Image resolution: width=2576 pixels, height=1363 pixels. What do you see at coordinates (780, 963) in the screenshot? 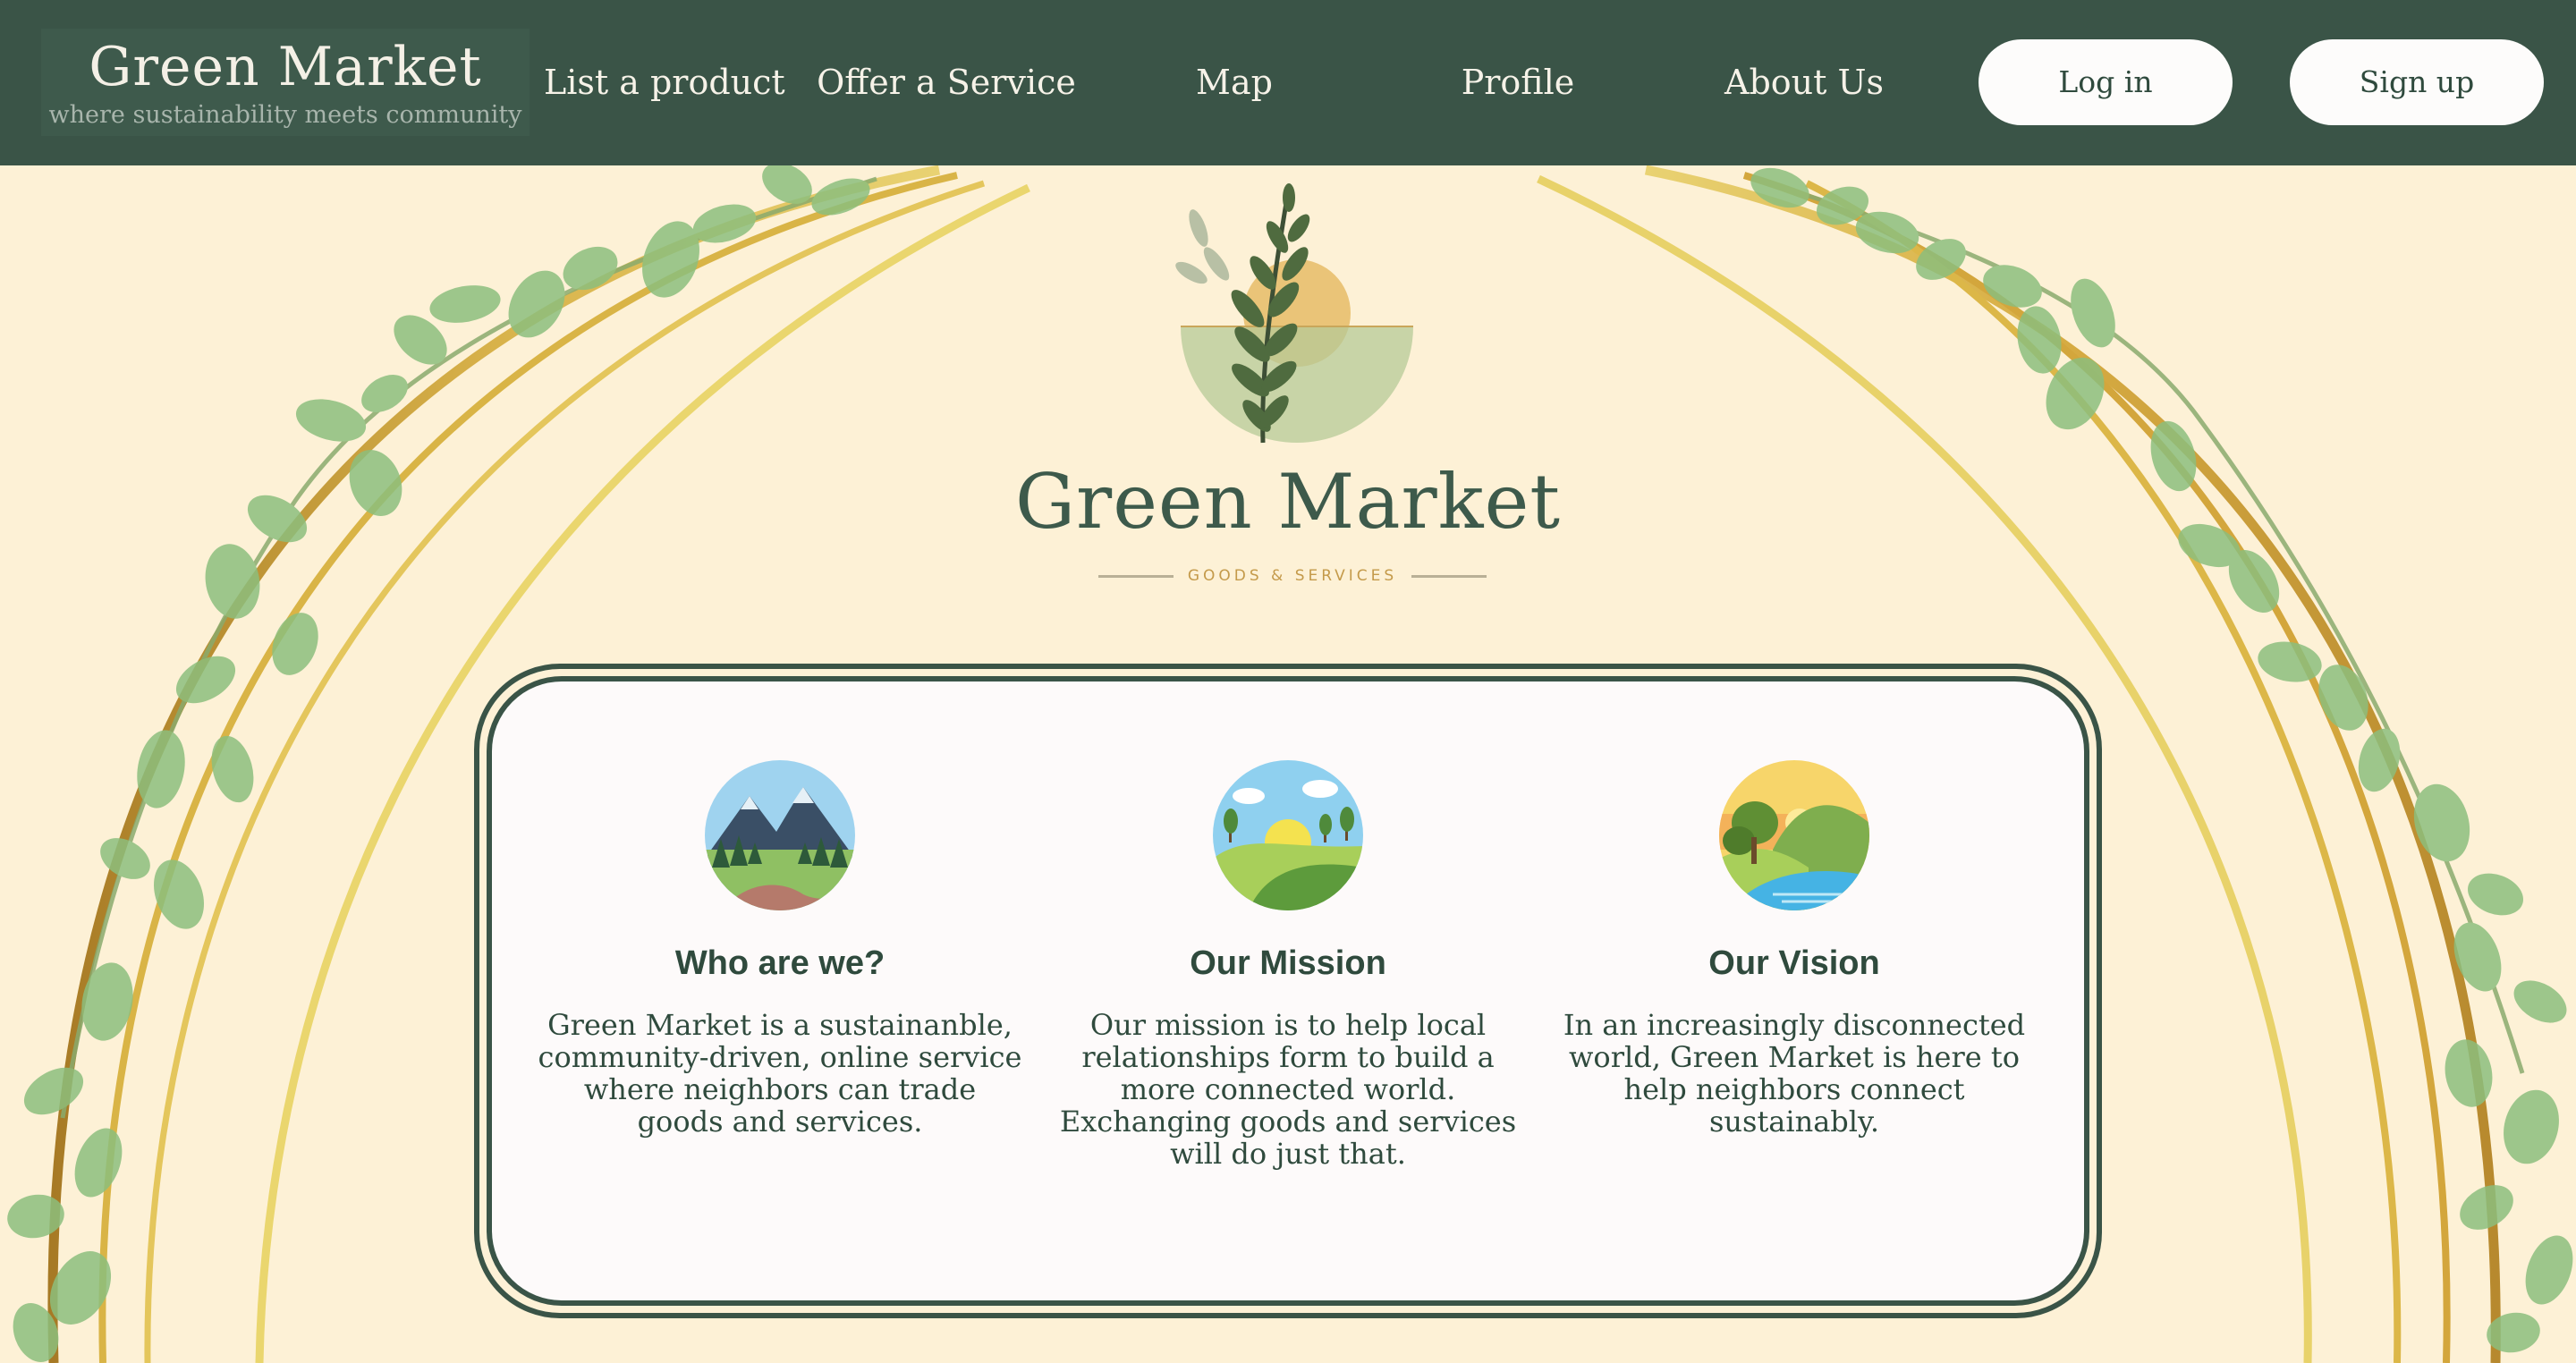
I see `who-heading: Who are we?` at bounding box center [780, 963].